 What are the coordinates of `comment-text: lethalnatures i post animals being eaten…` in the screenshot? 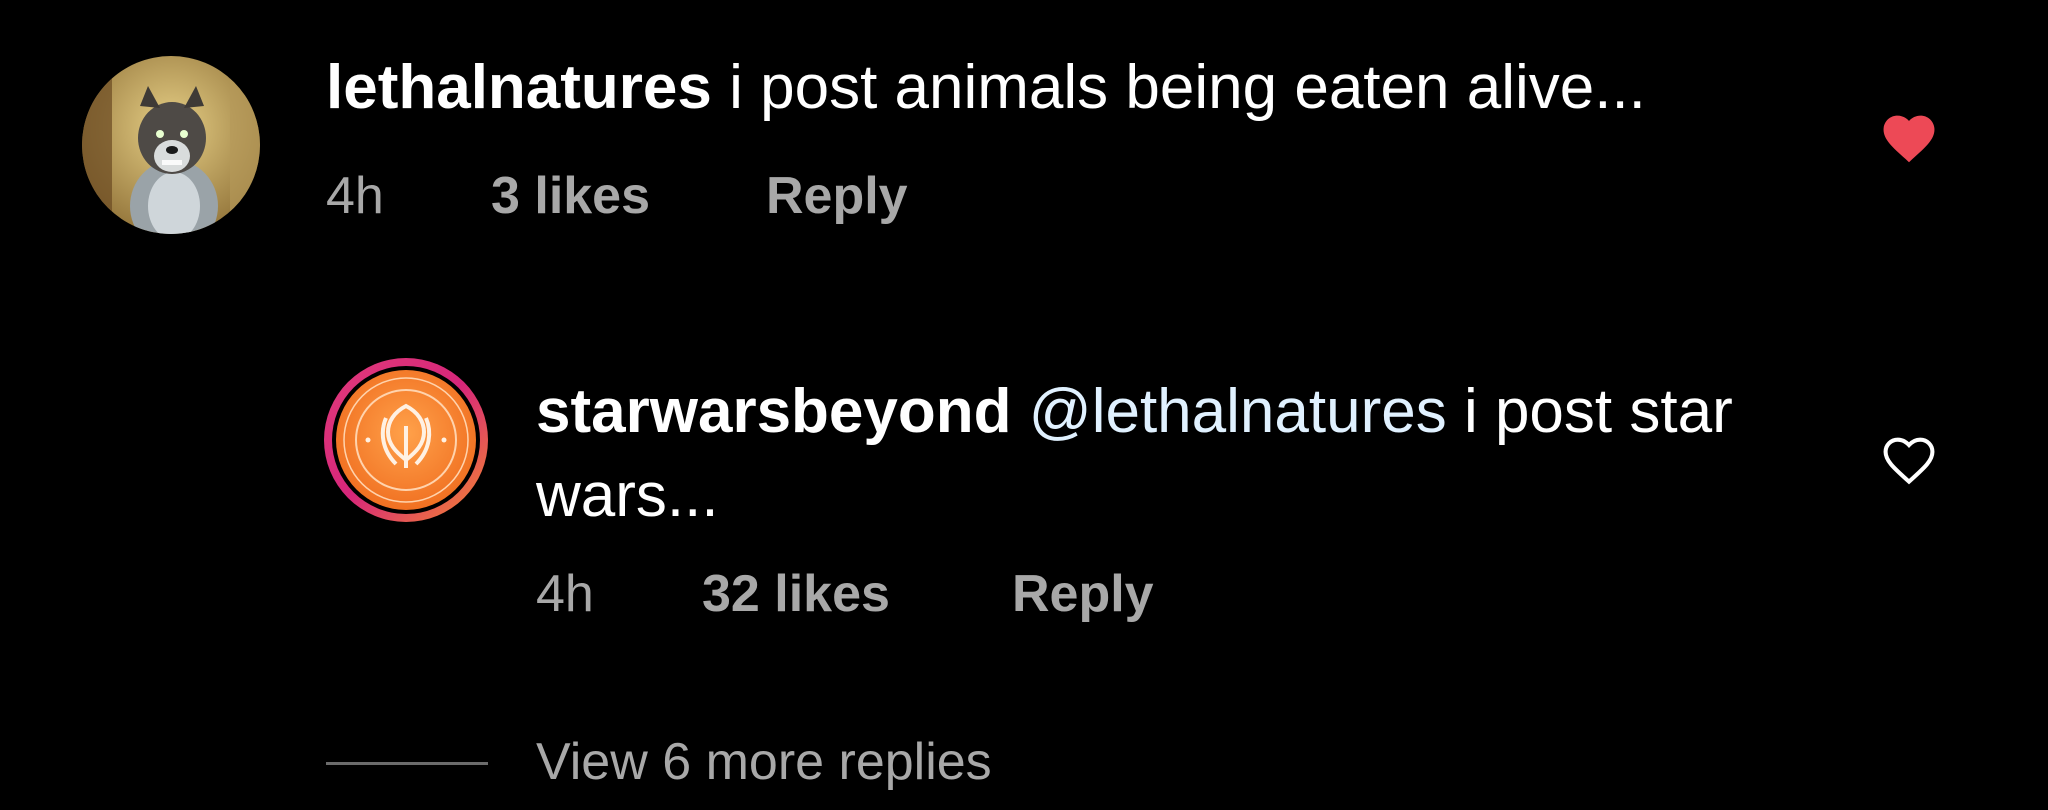 It's located at (986, 88).